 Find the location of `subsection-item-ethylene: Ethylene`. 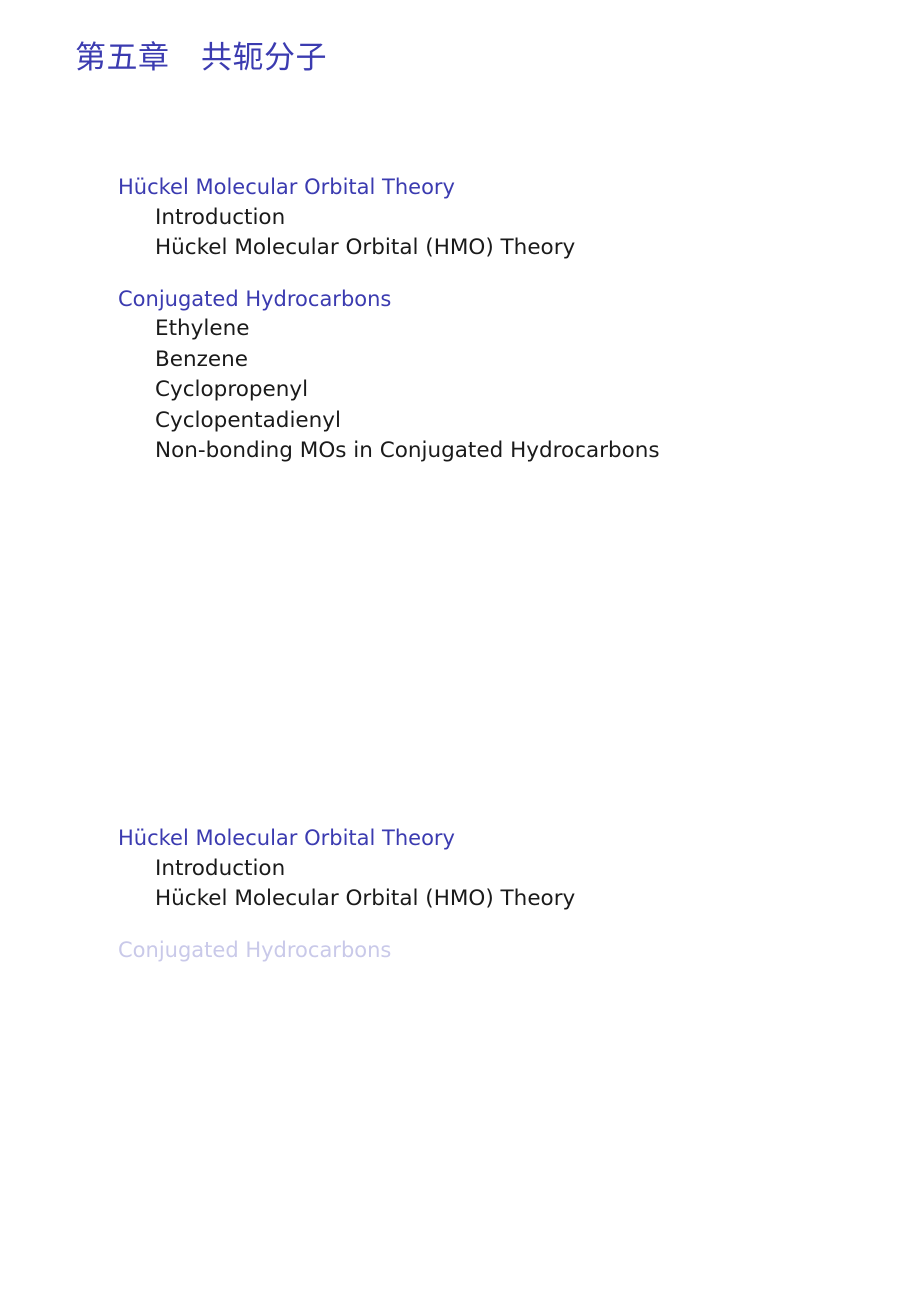

subsection-item-ethylene: Ethylene is located at coordinates (537, 329).